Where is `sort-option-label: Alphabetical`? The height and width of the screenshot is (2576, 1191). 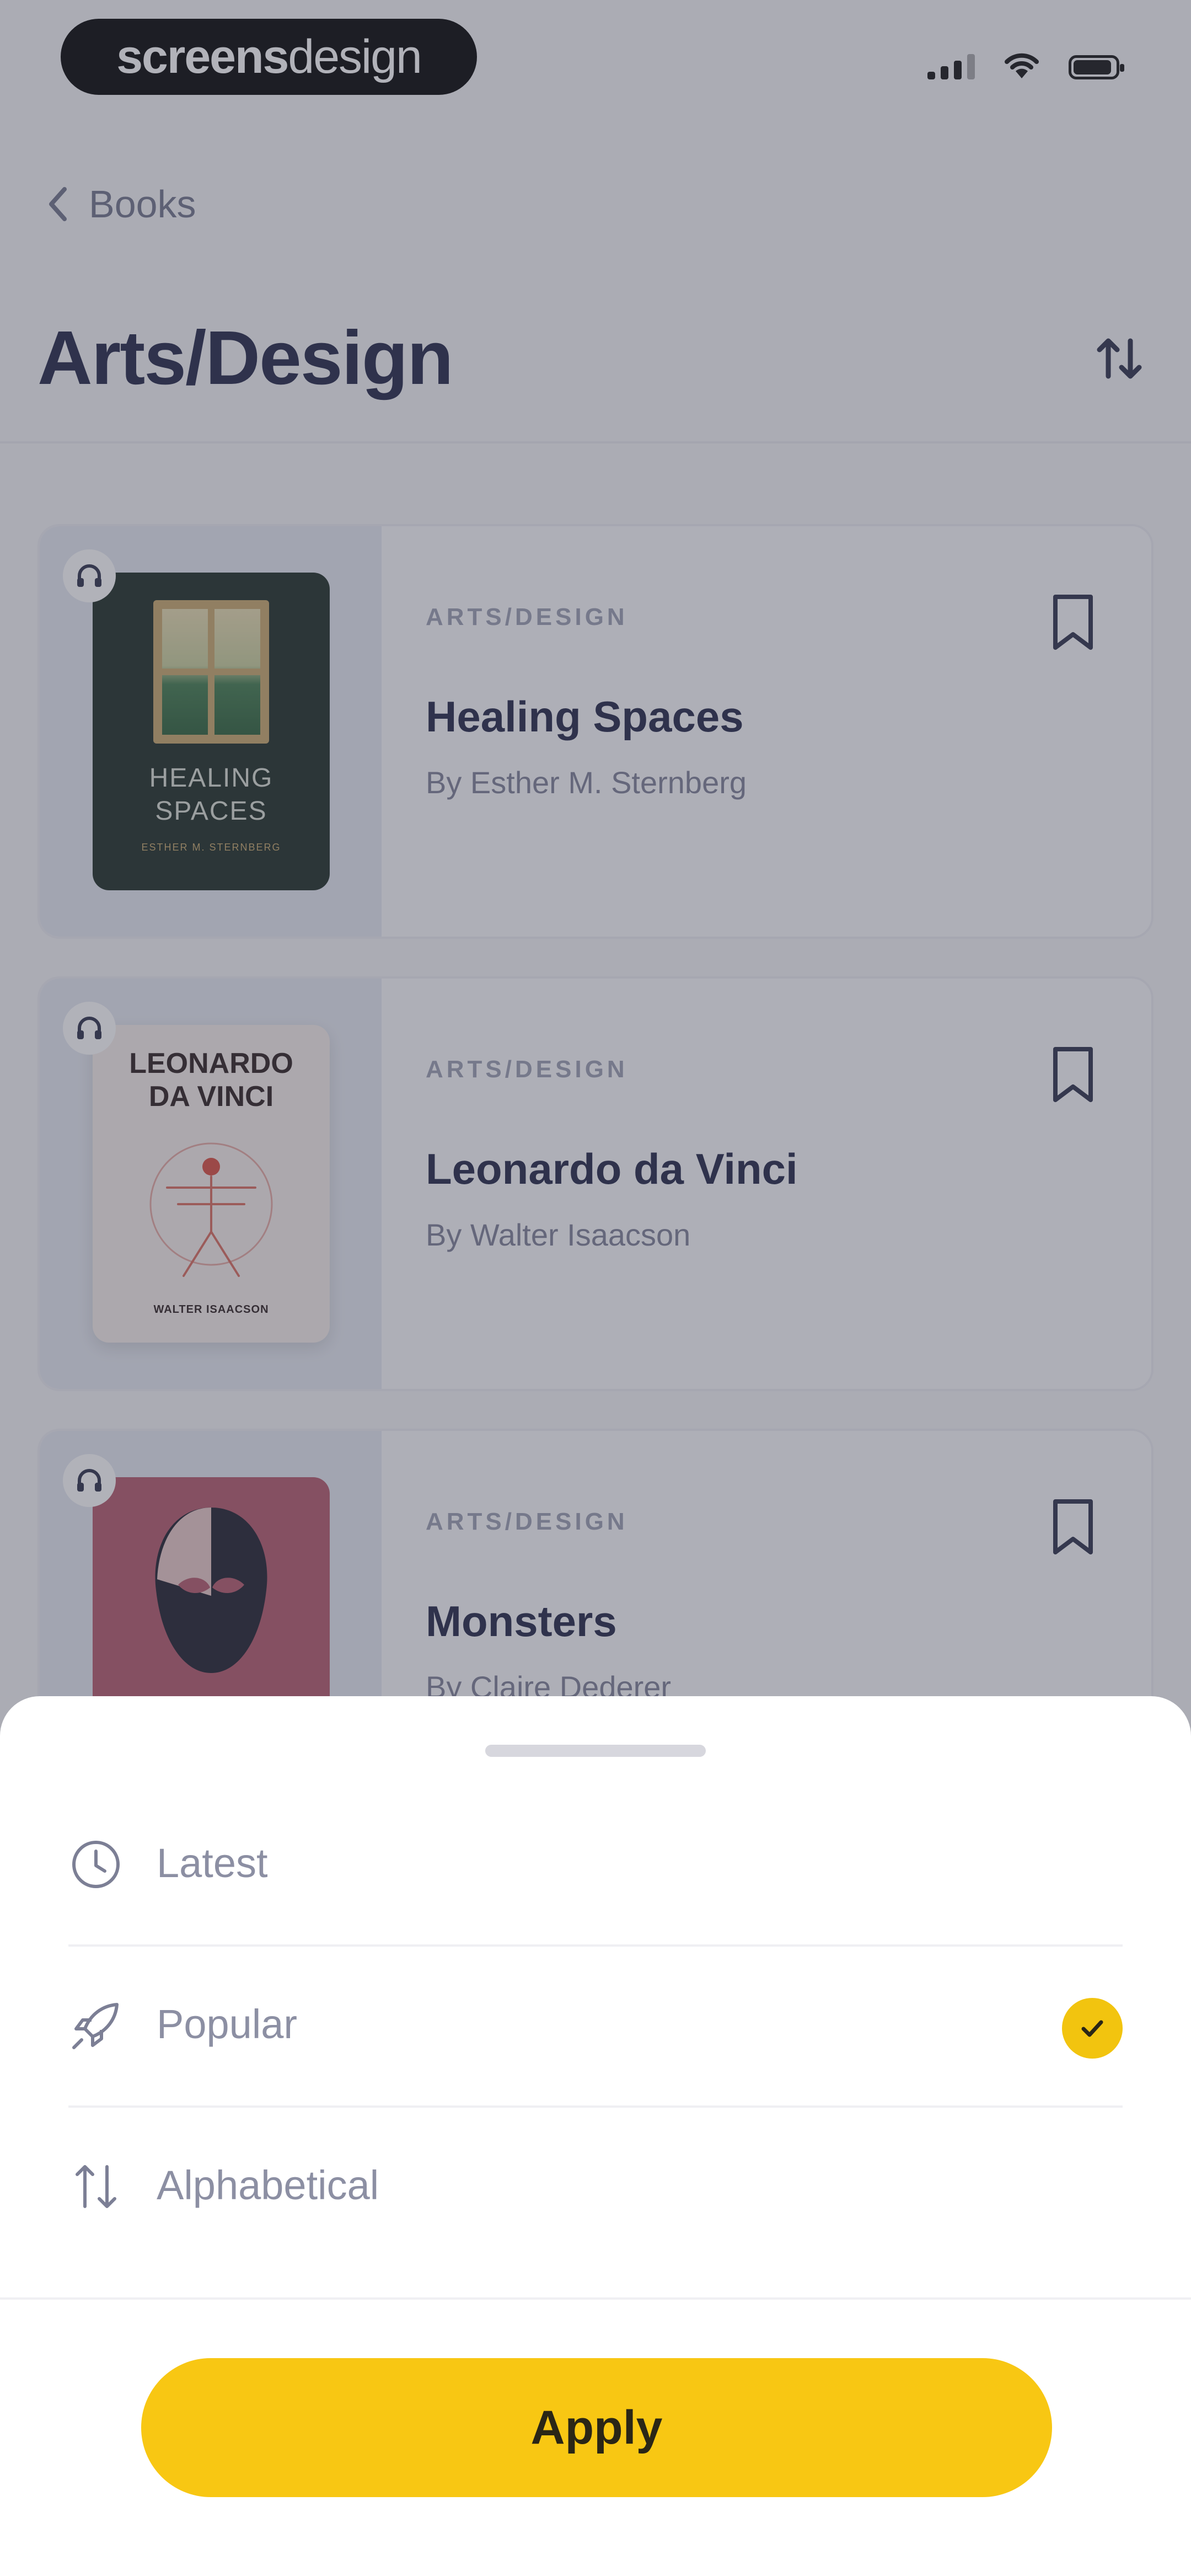
sort-option-label: Alphabetical is located at coordinates (268, 2185).